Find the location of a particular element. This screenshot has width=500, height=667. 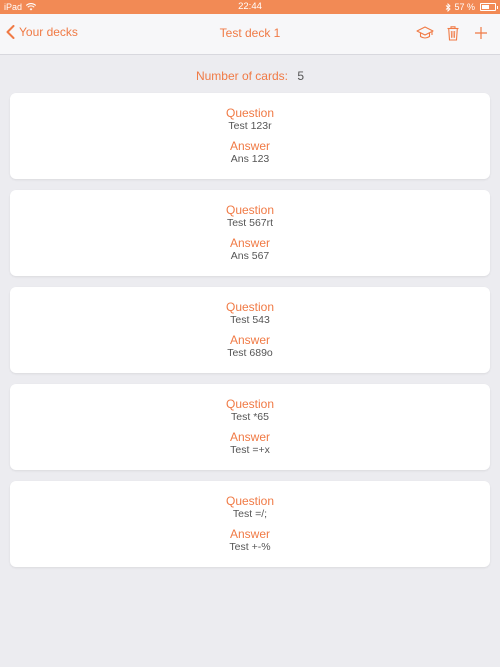

navigation-bar: Your decks Test deck 1 is located at coordinates (250, 34).